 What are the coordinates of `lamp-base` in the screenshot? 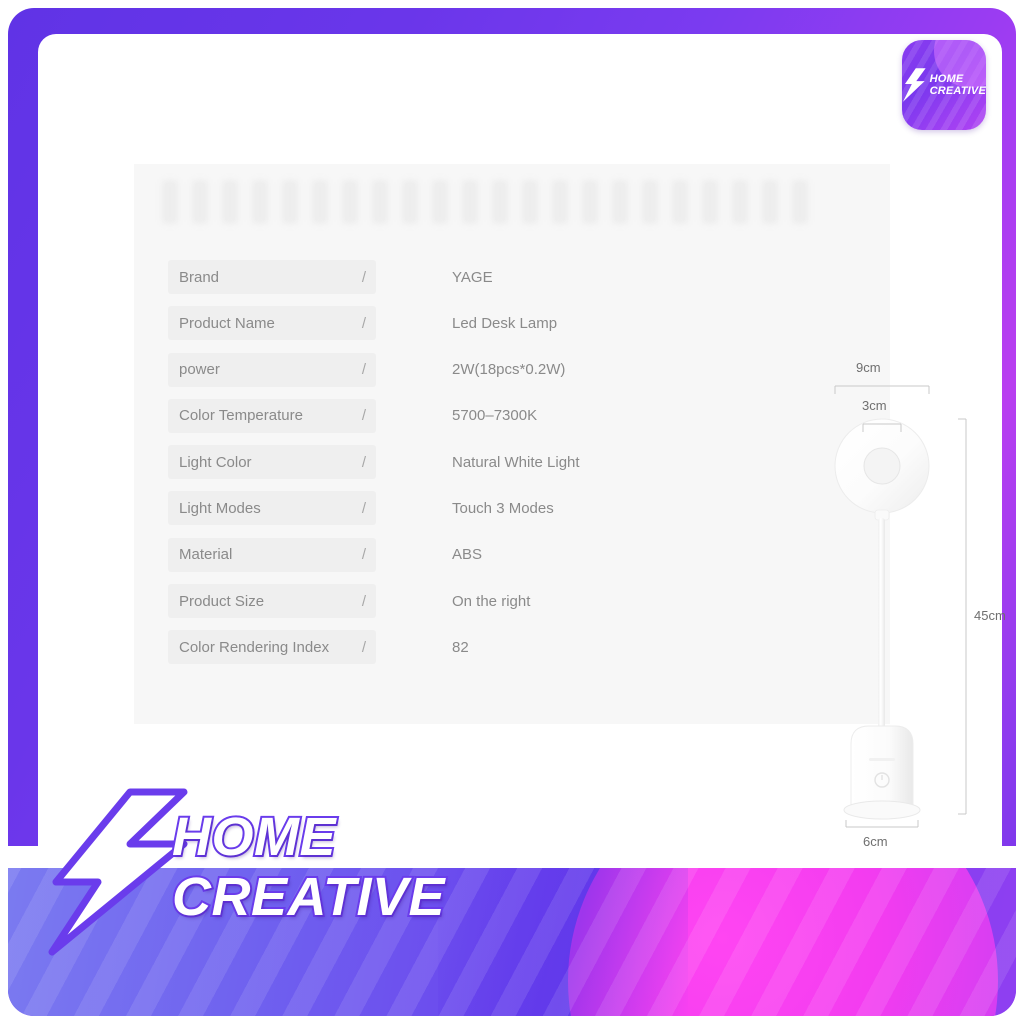 It's located at (882, 772).